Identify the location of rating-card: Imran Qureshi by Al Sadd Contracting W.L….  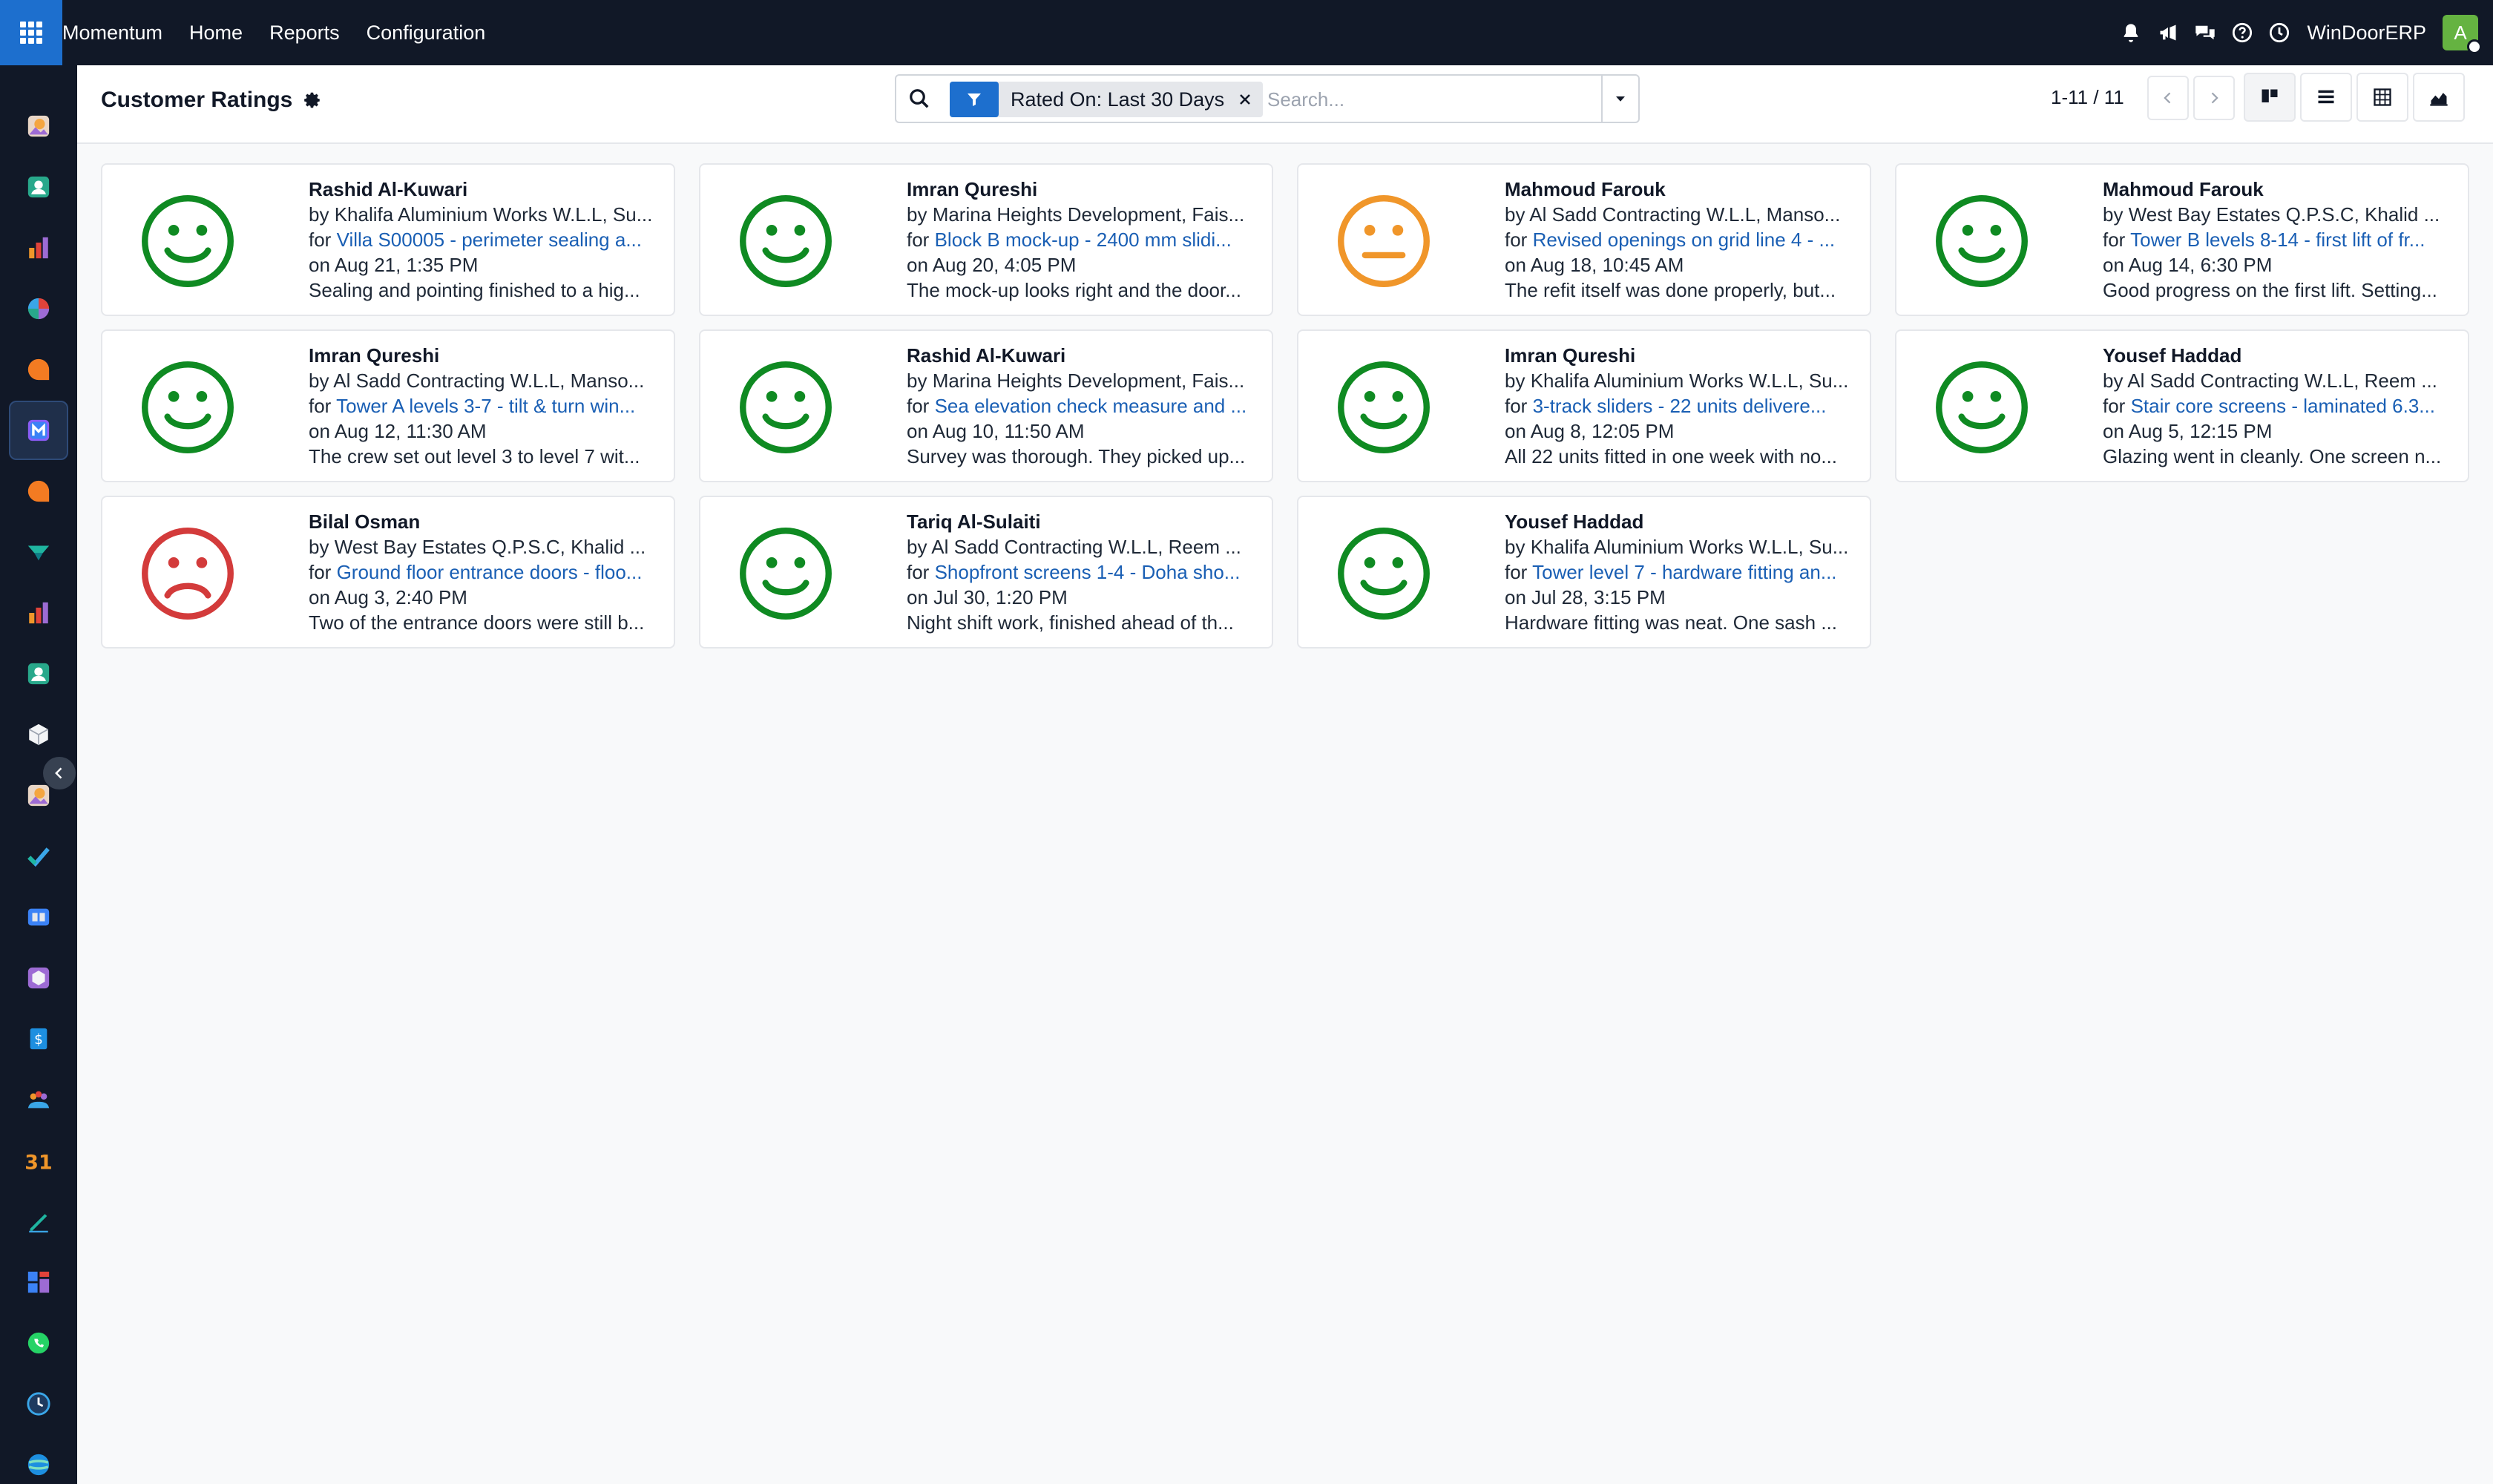
(388, 405).